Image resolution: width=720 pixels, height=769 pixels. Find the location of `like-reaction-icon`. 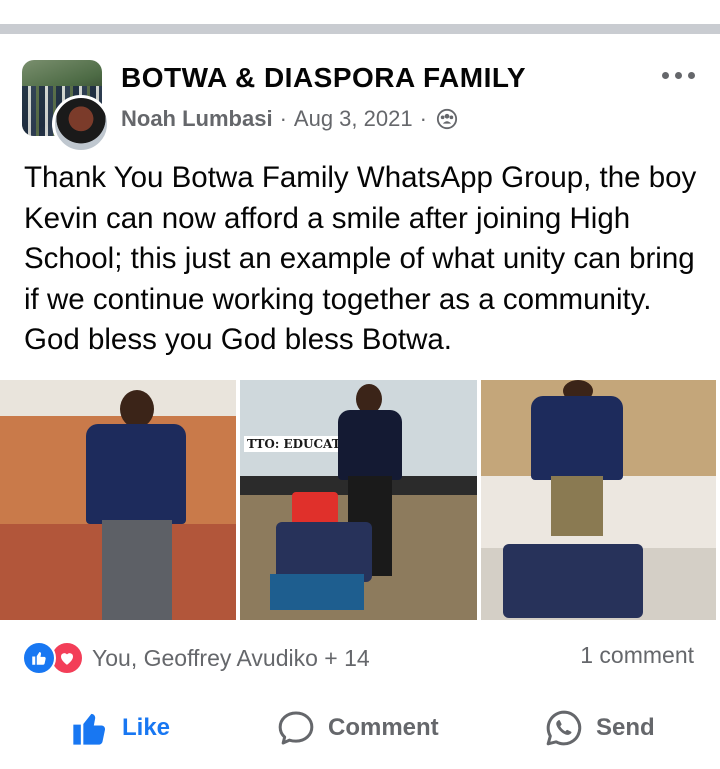

like-reaction-icon is located at coordinates (39, 658).